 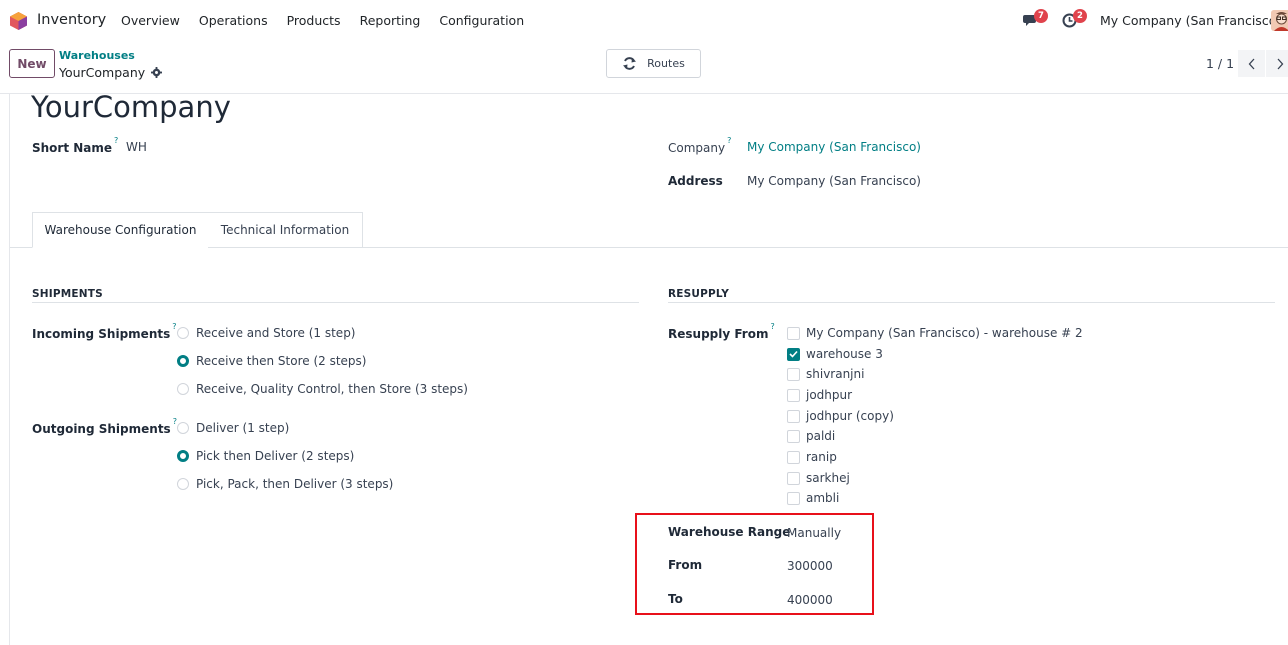 What do you see at coordinates (102, 72) in the screenshot?
I see `breadcrumb-current-label: YourCompany` at bounding box center [102, 72].